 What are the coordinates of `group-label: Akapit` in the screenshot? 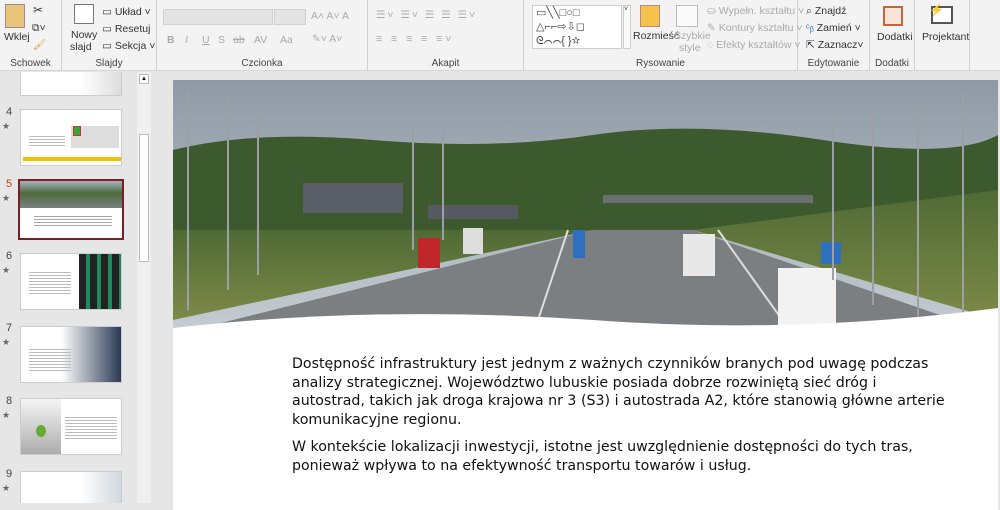 It's located at (445, 63).